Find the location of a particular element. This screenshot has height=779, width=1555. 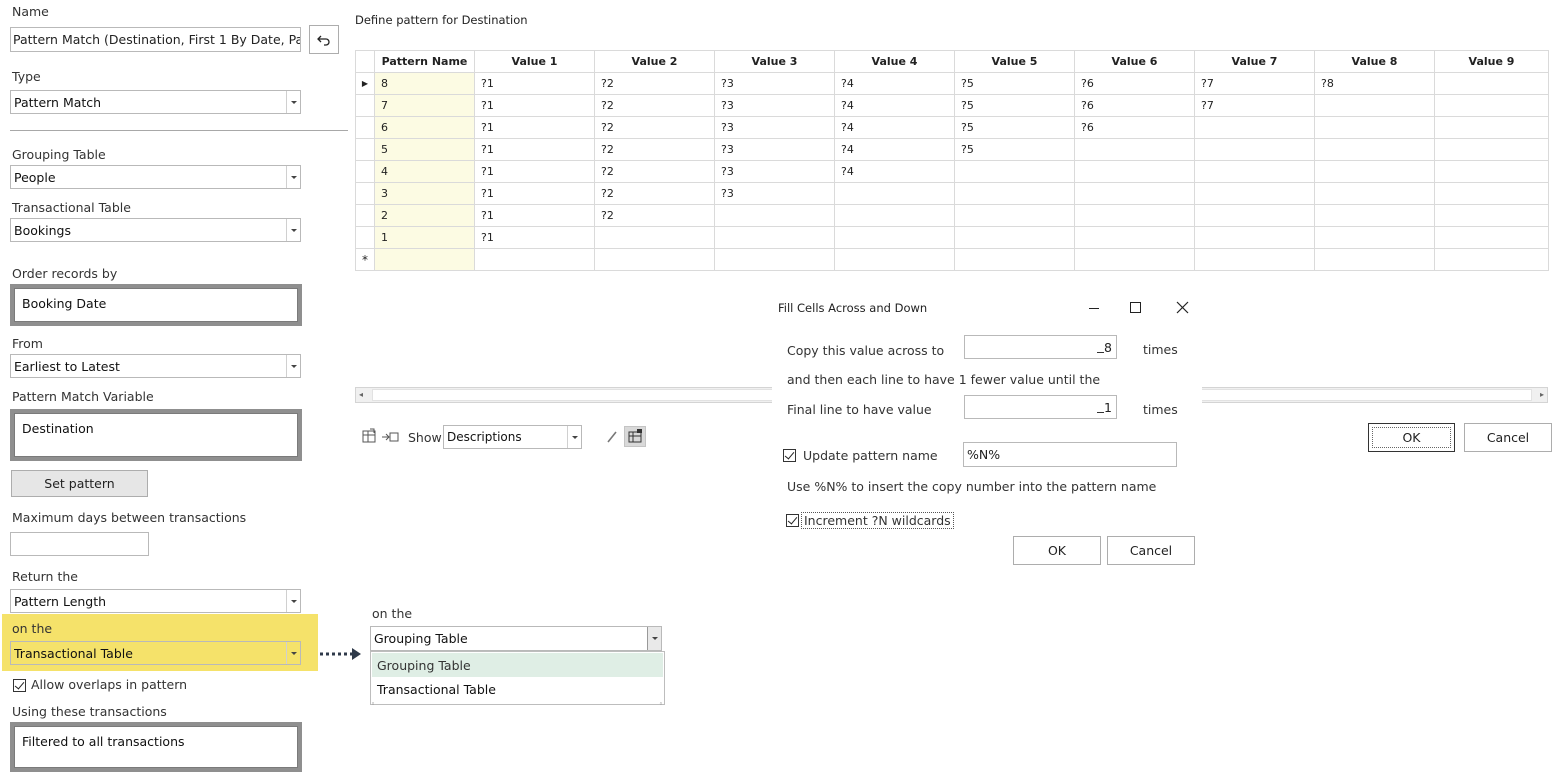

copy-across-input: 8 is located at coordinates (1040, 347).